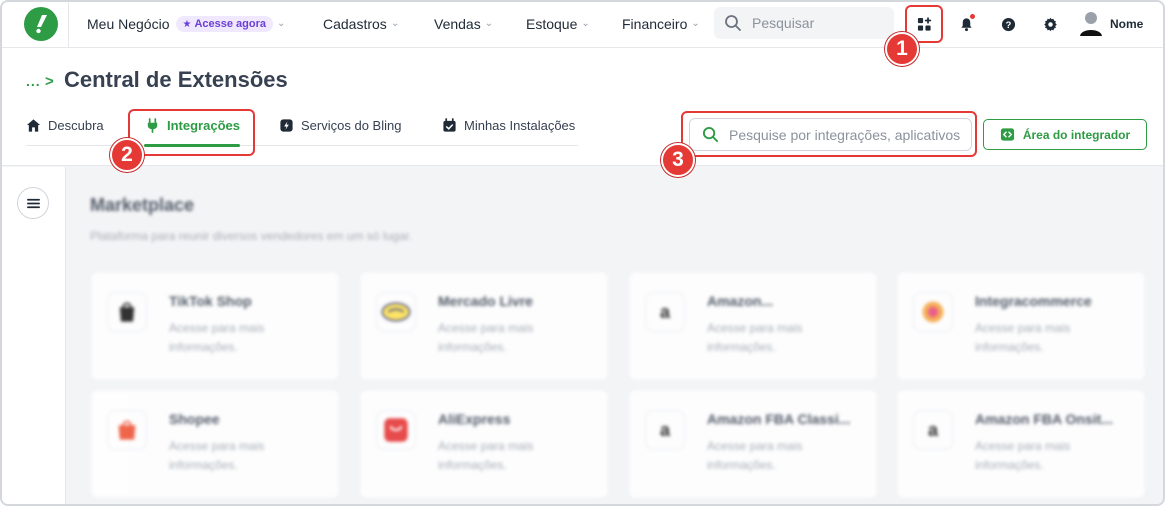  I want to click on tab-servicos-do-bling: Serviços do Bling, so click(340, 125).